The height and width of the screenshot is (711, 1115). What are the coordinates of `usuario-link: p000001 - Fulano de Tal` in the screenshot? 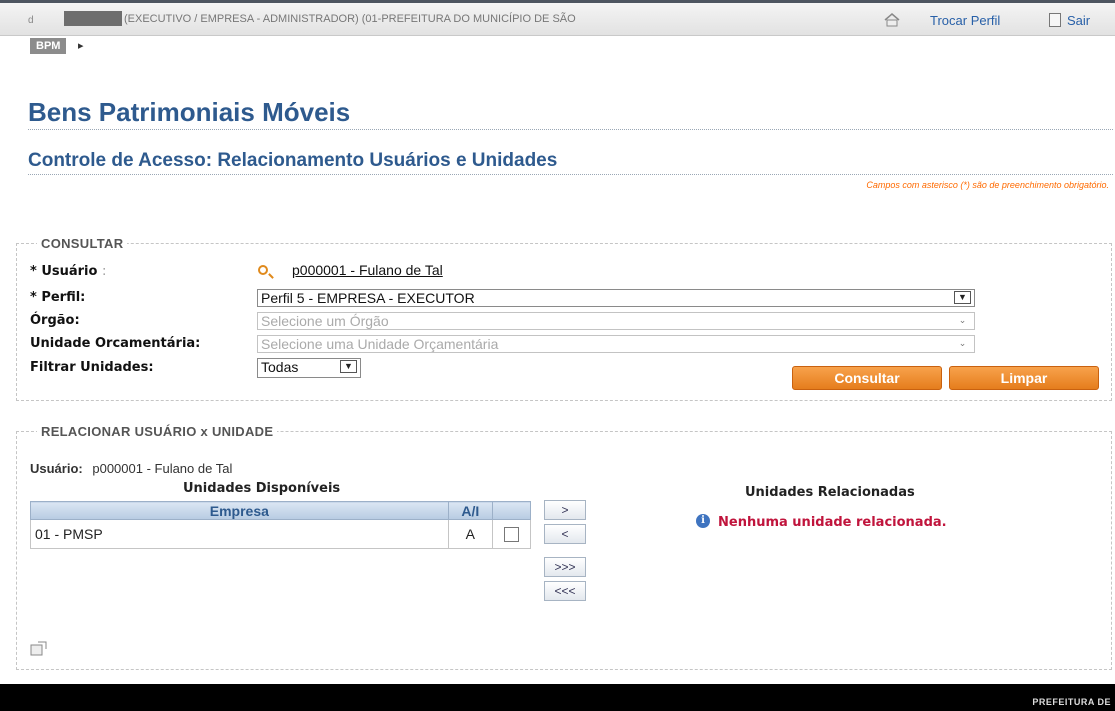 It's located at (367, 270).